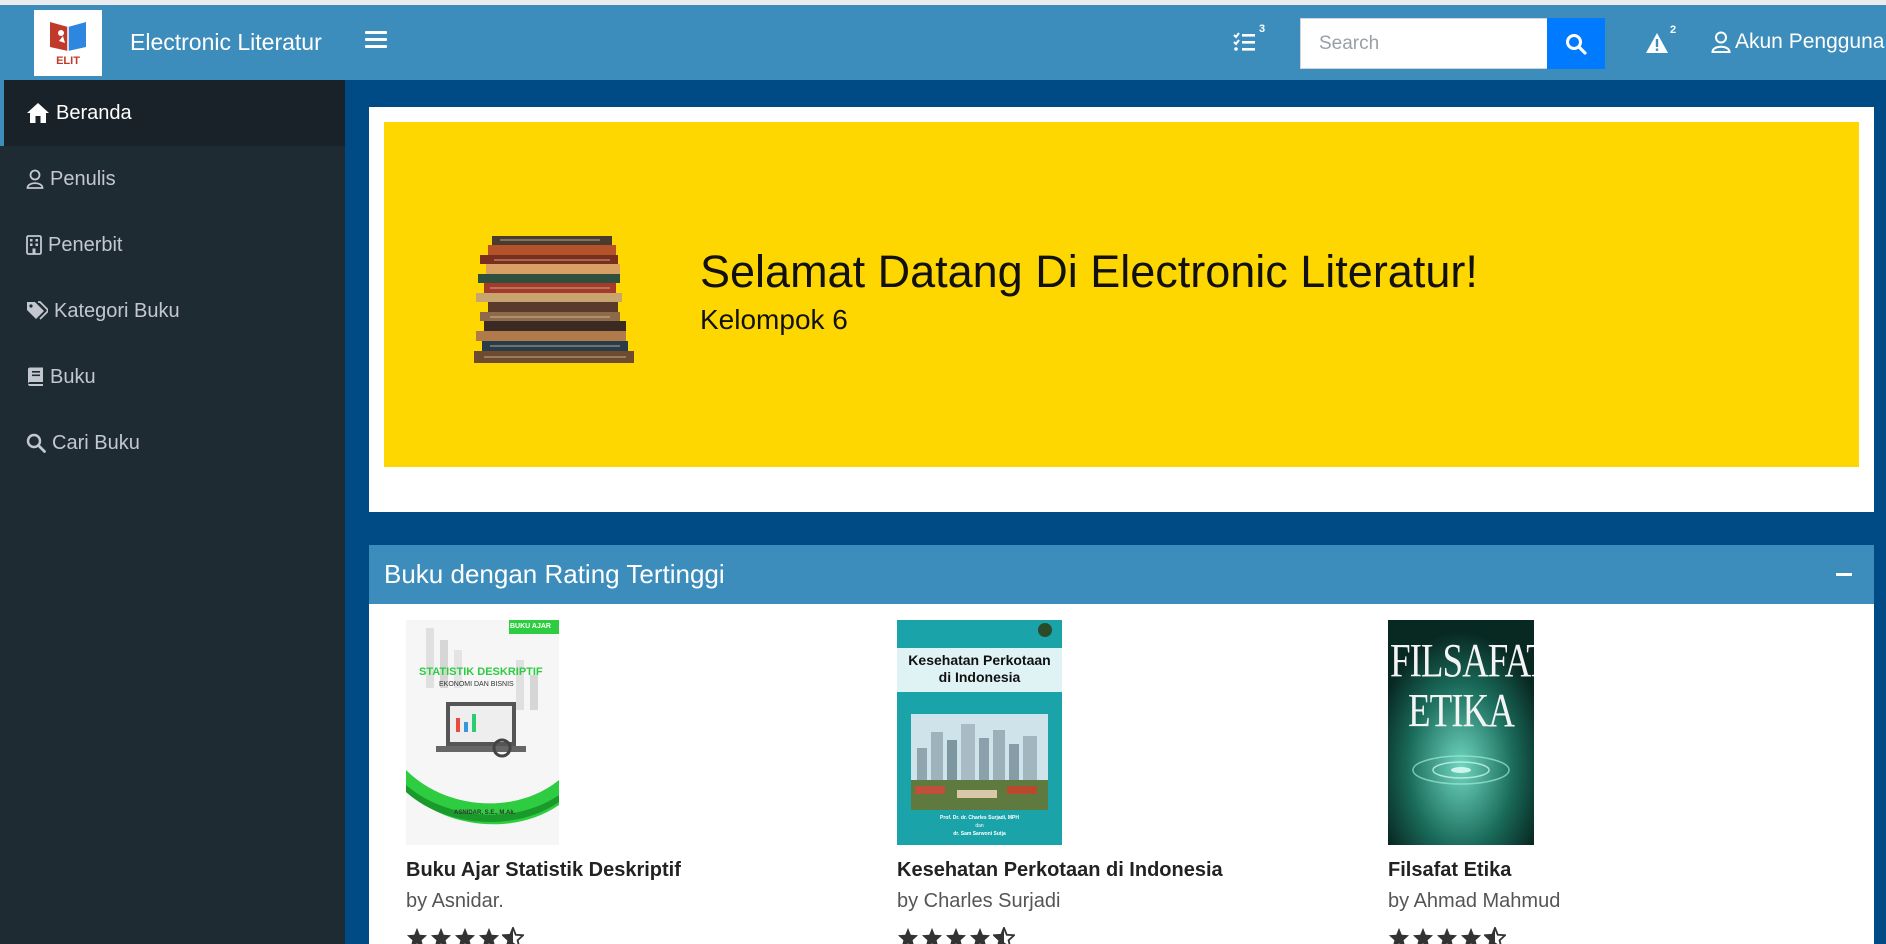 The width and height of the screenshot is (1886, 944). What do you see at coordinates (172, 245) in the screenshot?
I see `sidebar-item-penerbit: Penerbit` at bounding box center [172, 245].